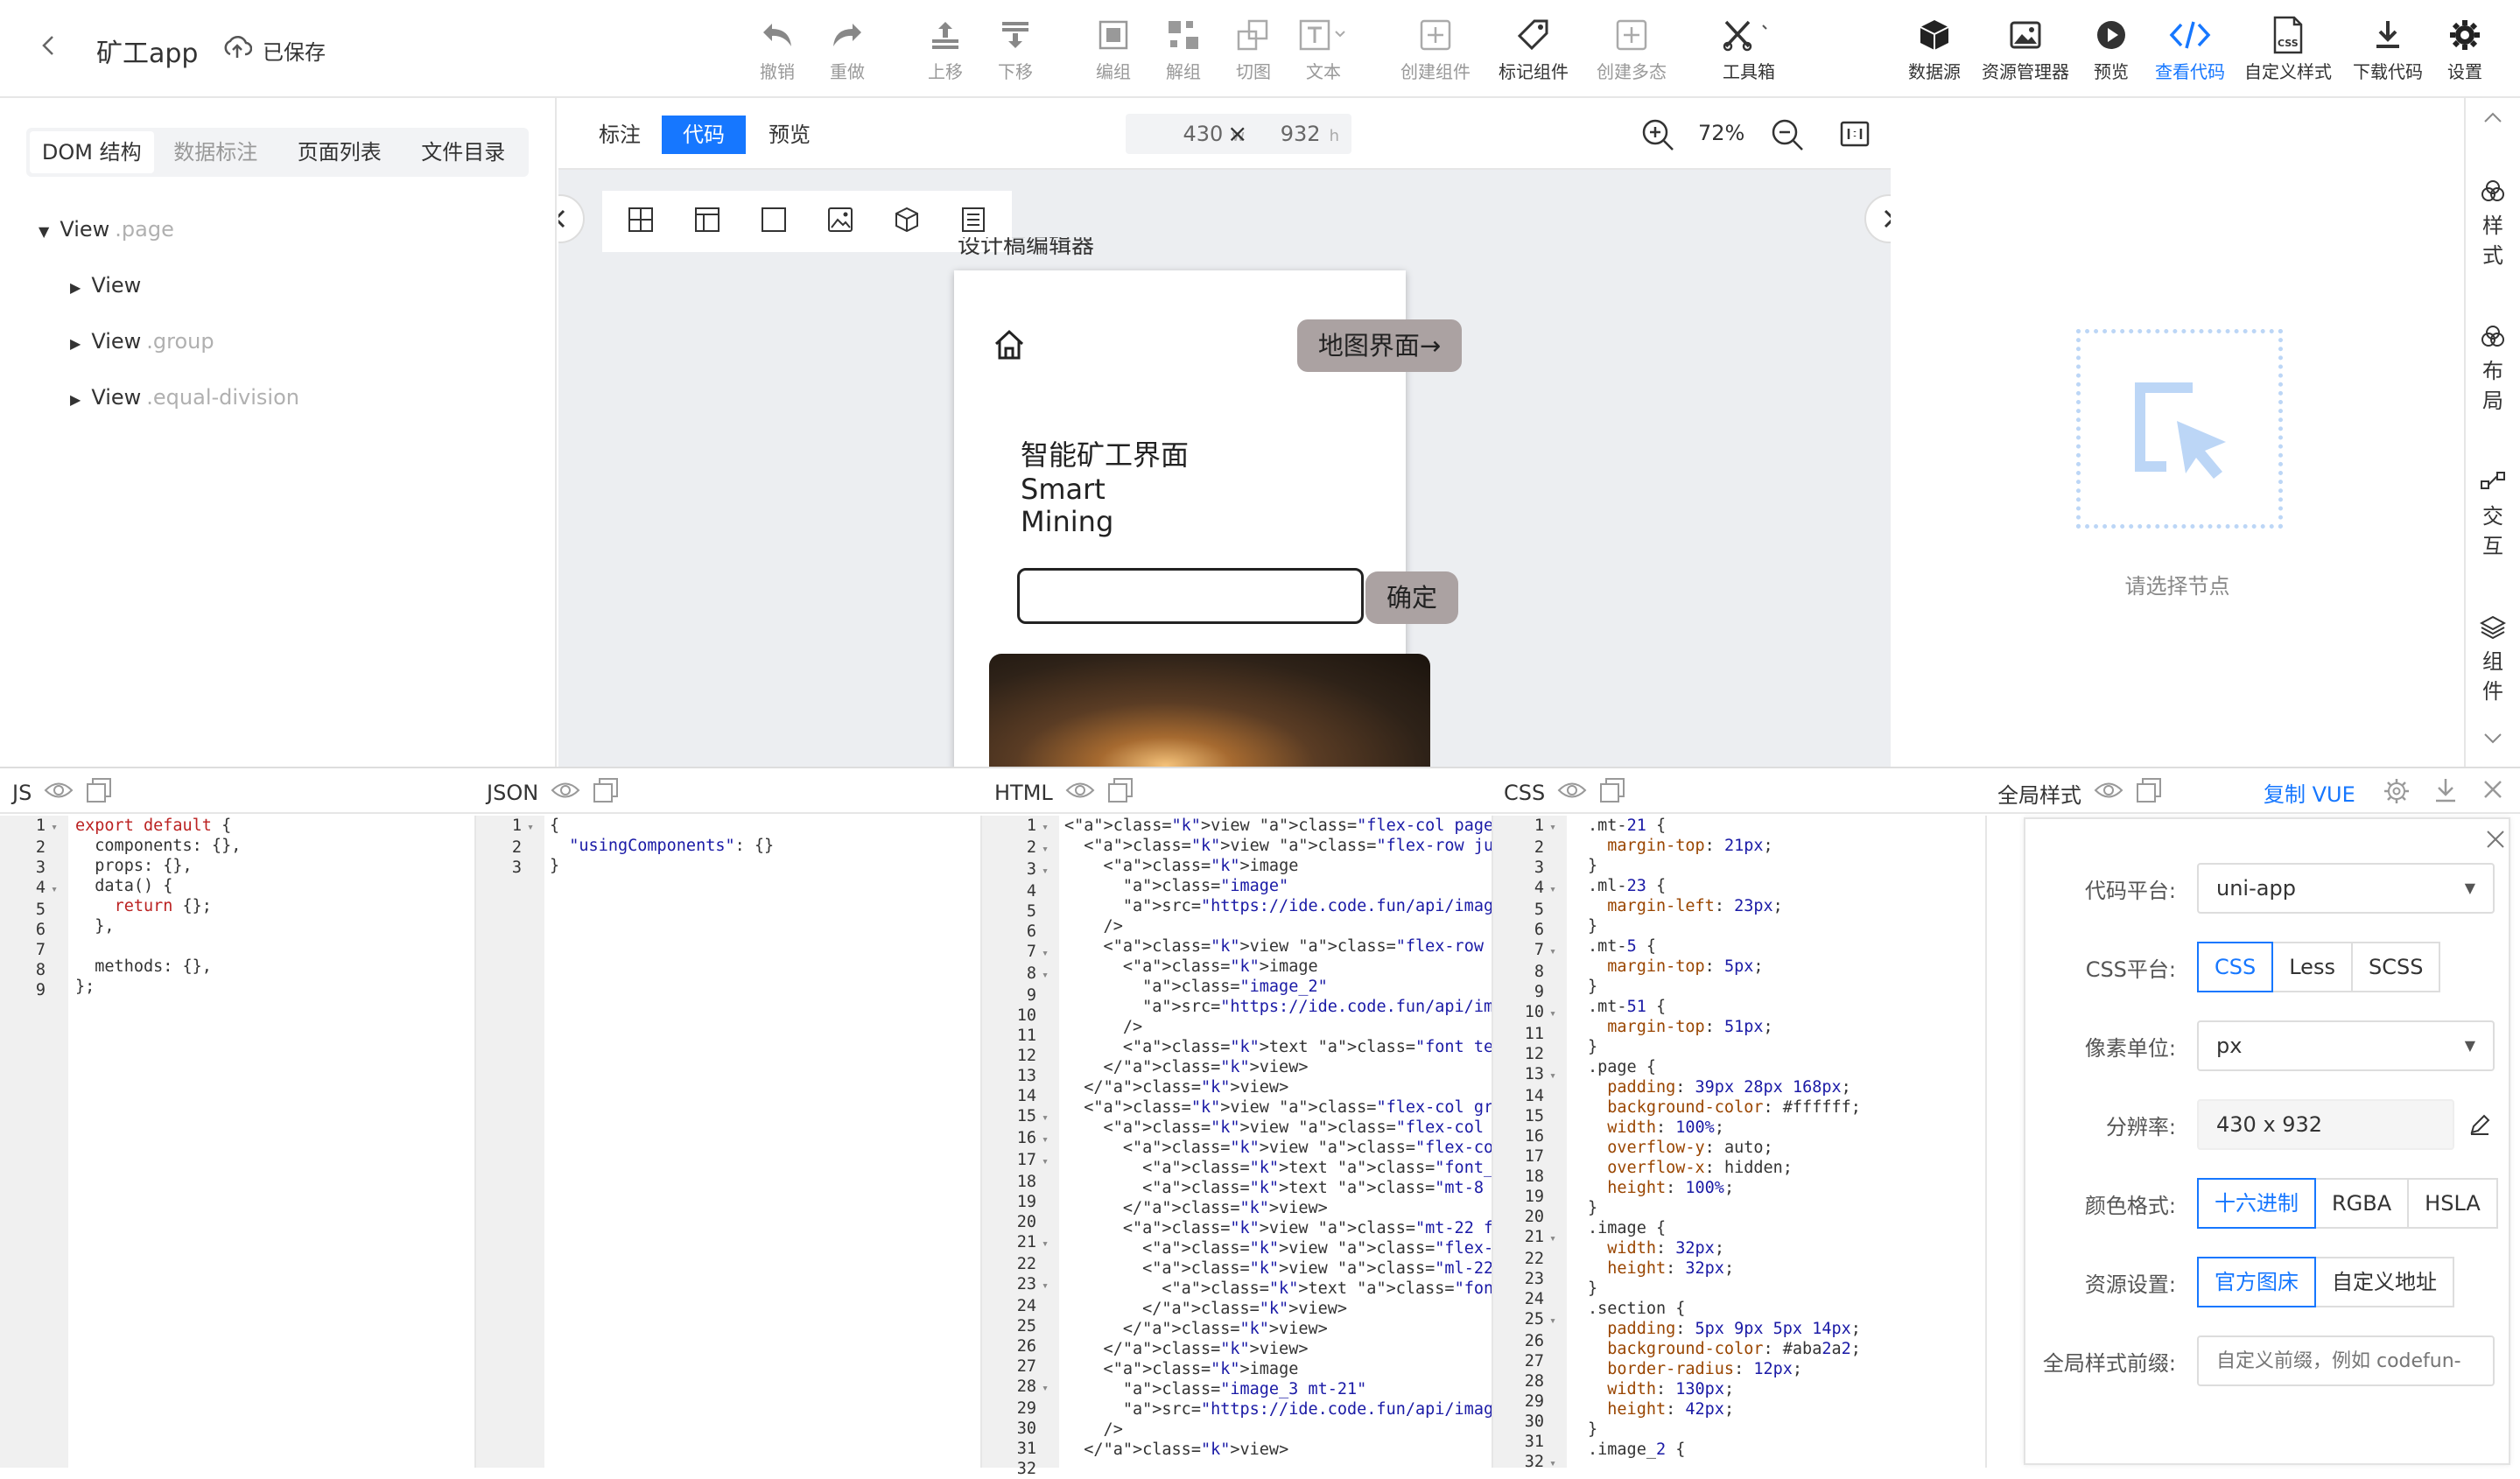 The image size is (2520, 1479). What do you see at coordinates (620, 135) in the screenshot?
I see `tab-annotation: 标注` at bounding box center [620, 135].